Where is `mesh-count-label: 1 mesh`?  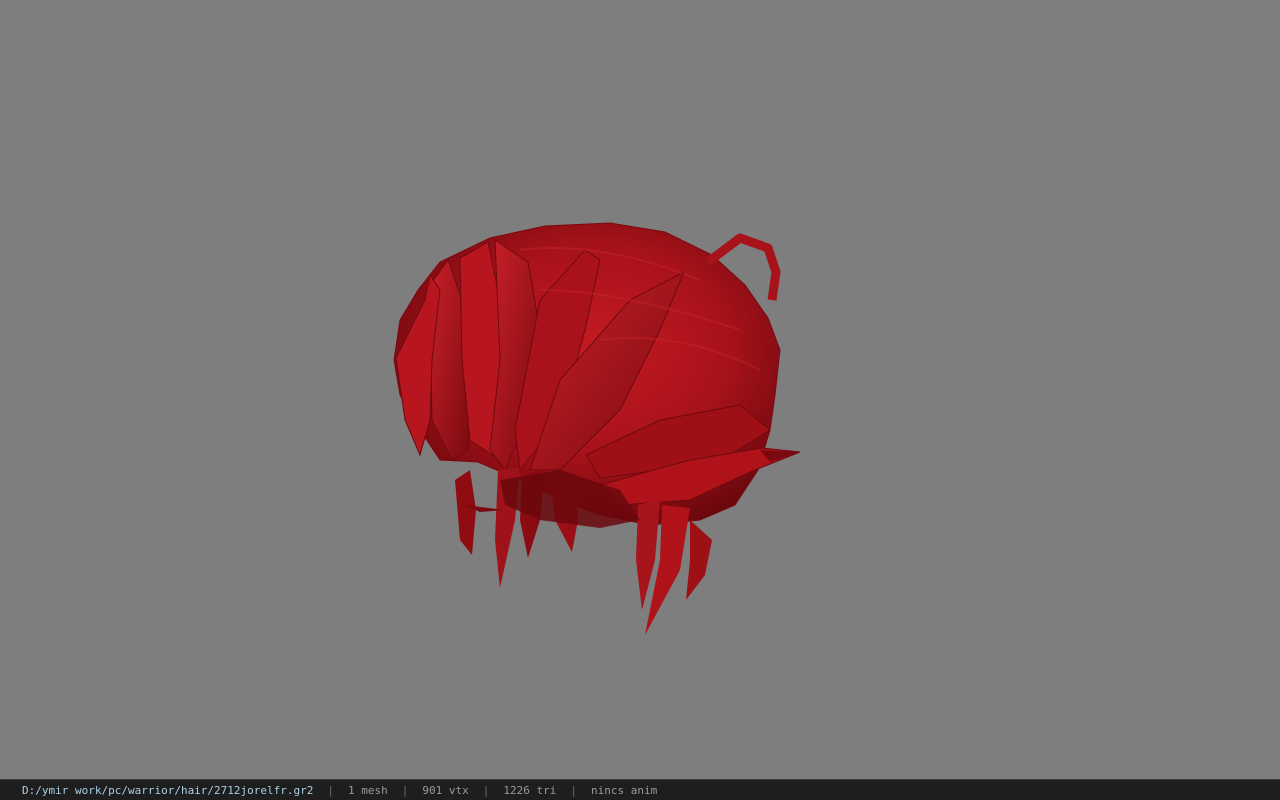
mesh-count-label: 1 mesh is located at coordinates (368, 790).